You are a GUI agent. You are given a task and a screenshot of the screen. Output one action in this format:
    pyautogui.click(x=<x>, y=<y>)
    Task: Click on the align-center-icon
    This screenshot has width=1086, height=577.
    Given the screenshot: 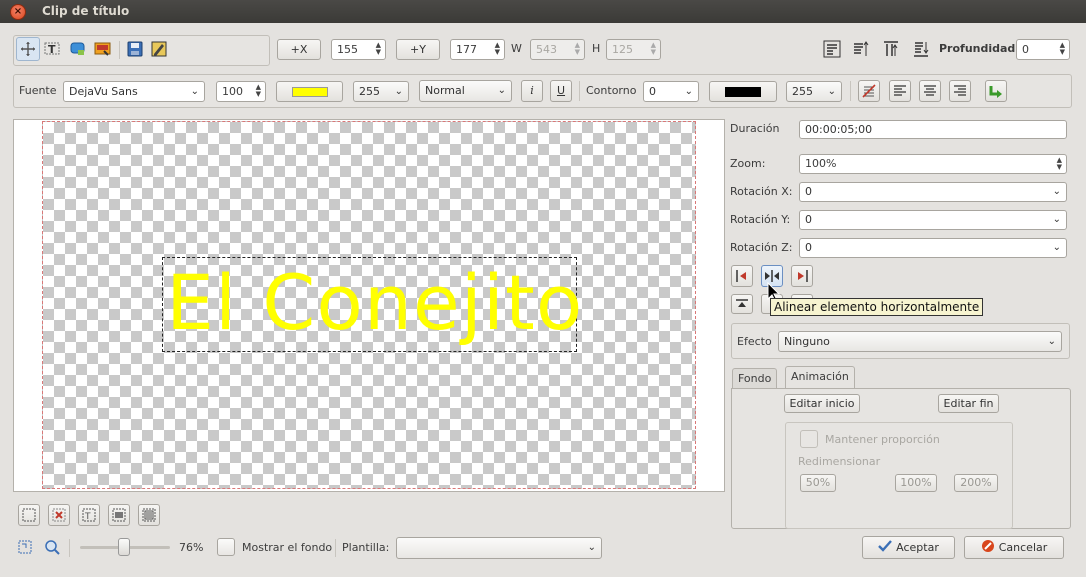 What is the action you would take?
    pyautogui.click(x=930, y=90)
    